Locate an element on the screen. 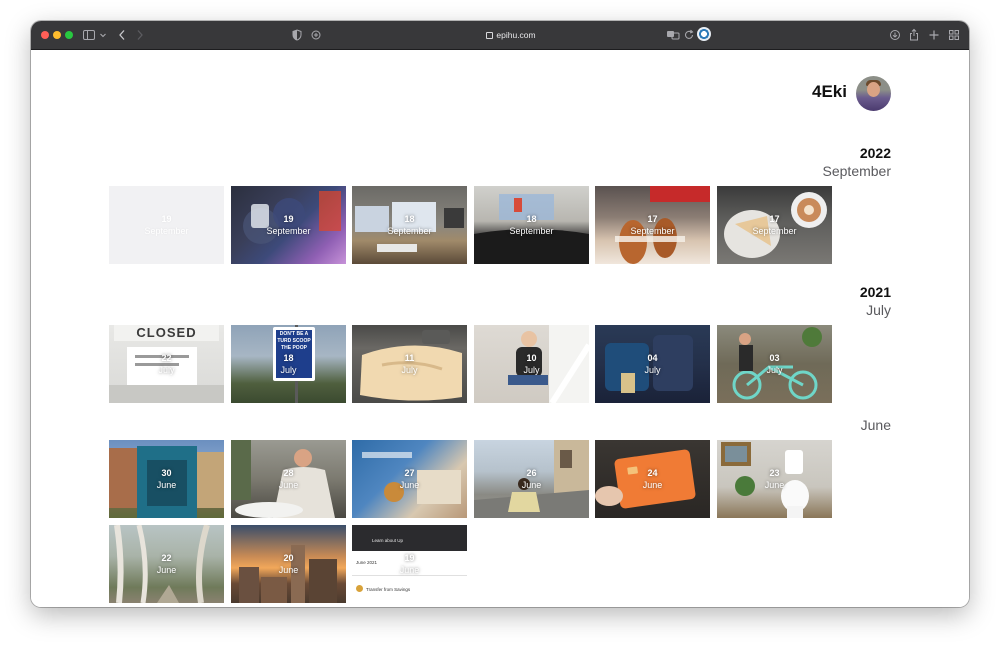 The image size is (1000, 648). back-icon is located at coordinates (122, 35).